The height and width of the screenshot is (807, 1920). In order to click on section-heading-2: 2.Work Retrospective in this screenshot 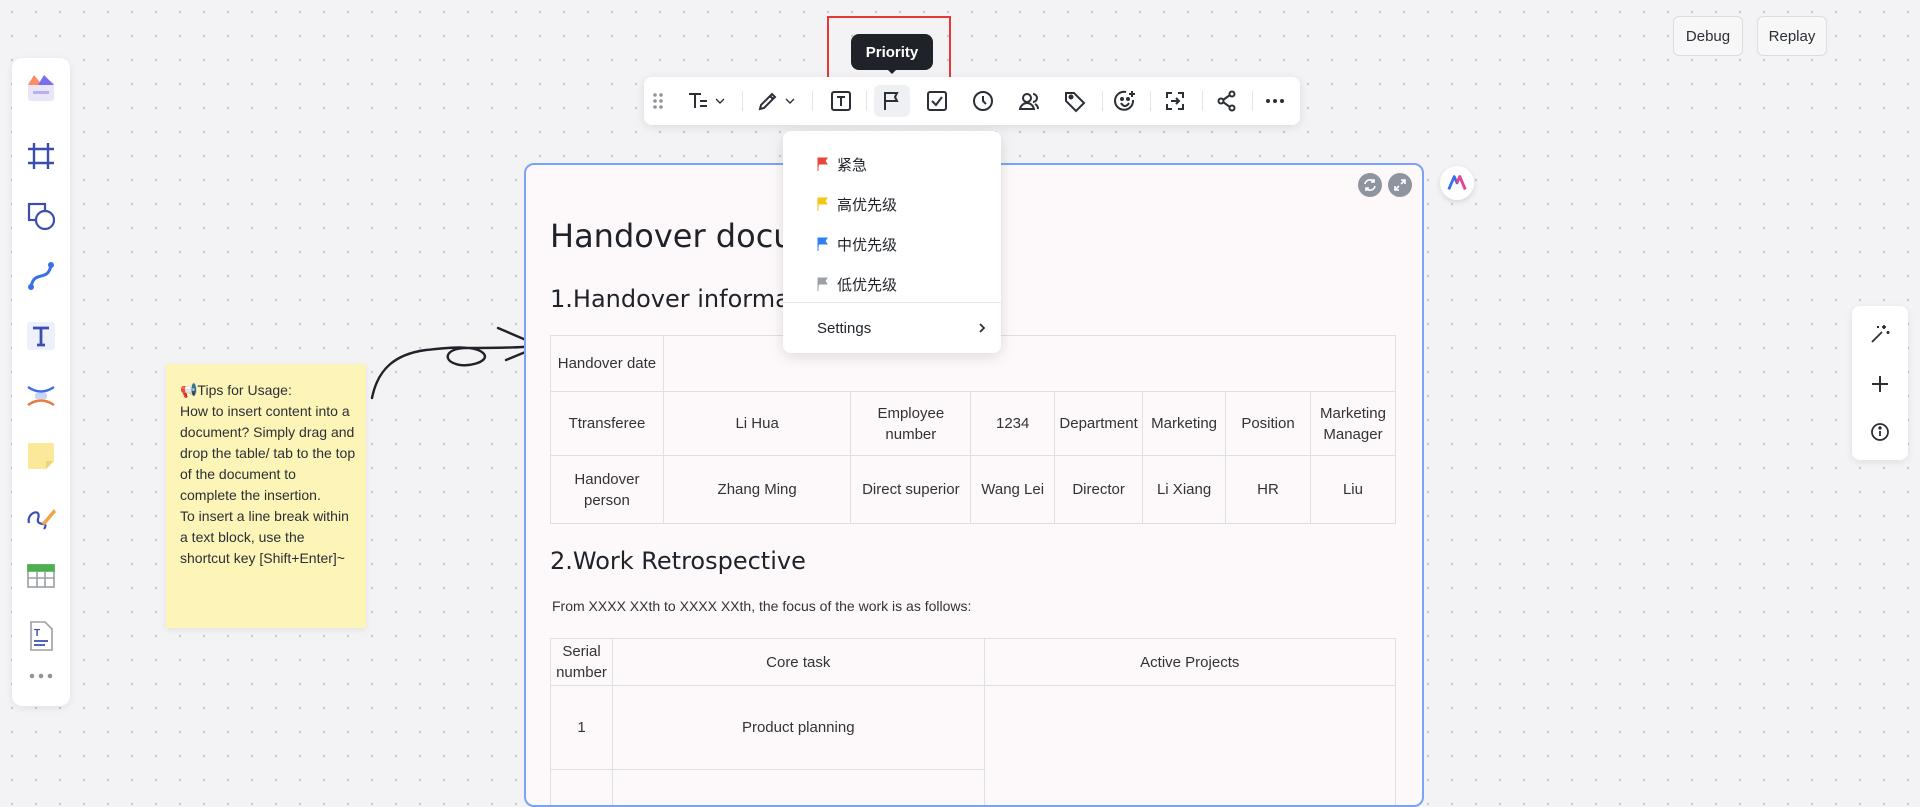, I will do `click(678, 561)`.